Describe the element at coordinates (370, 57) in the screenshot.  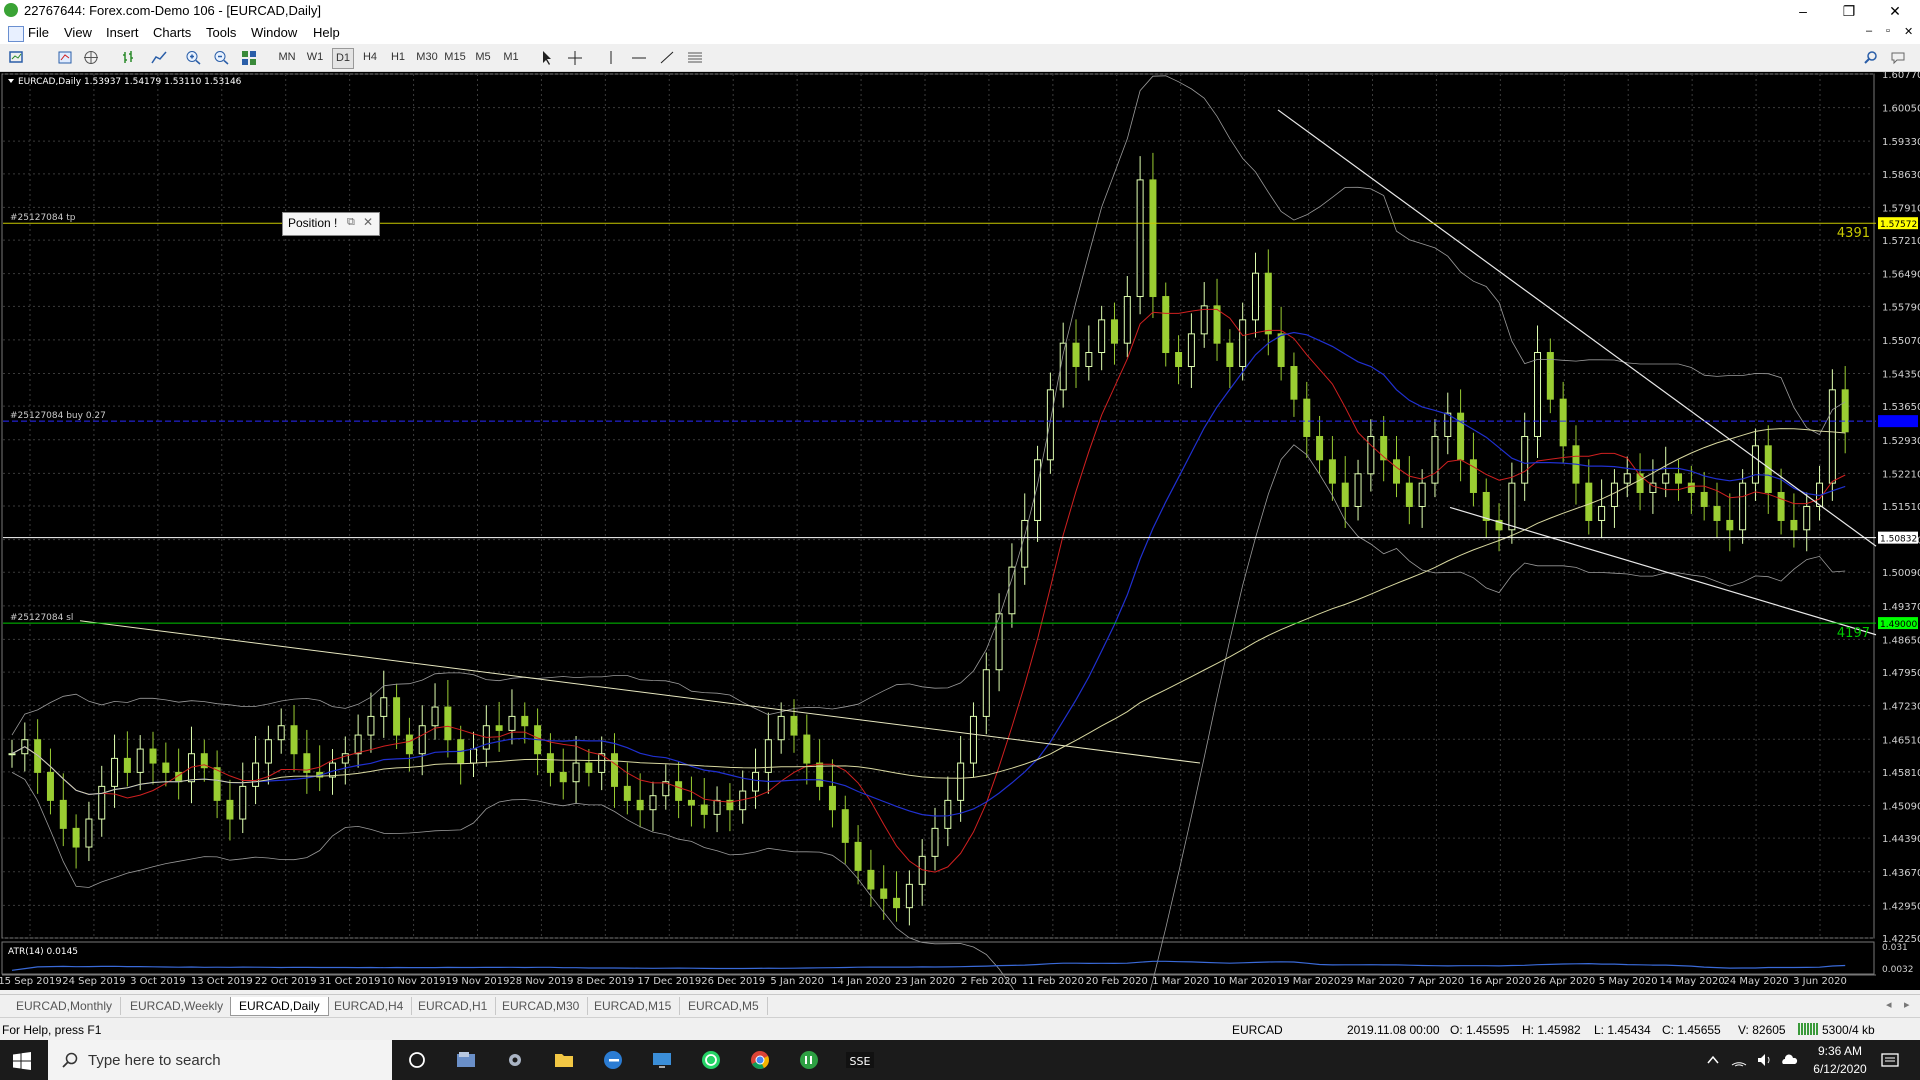
I see `timeframe-h4: H4` at that location.